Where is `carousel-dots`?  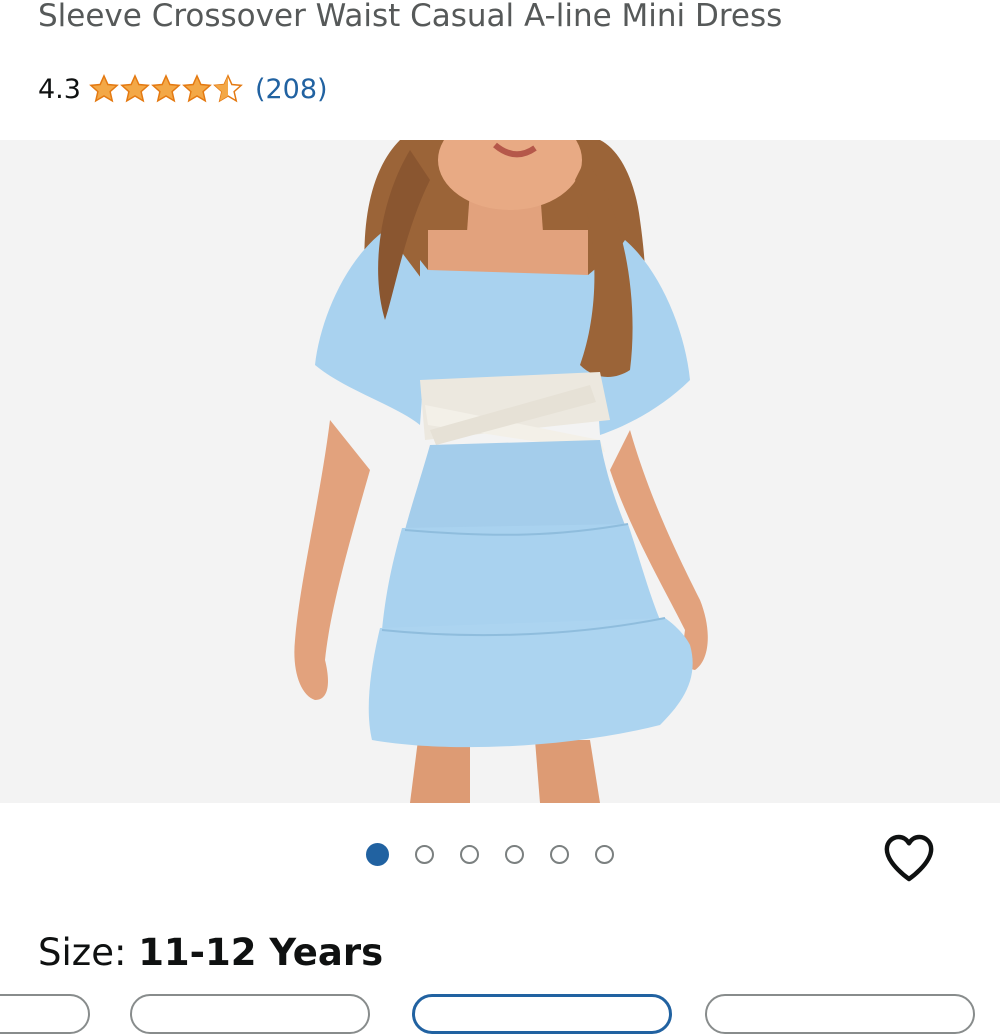
carousel-dots is located at coordinates (490, 854).